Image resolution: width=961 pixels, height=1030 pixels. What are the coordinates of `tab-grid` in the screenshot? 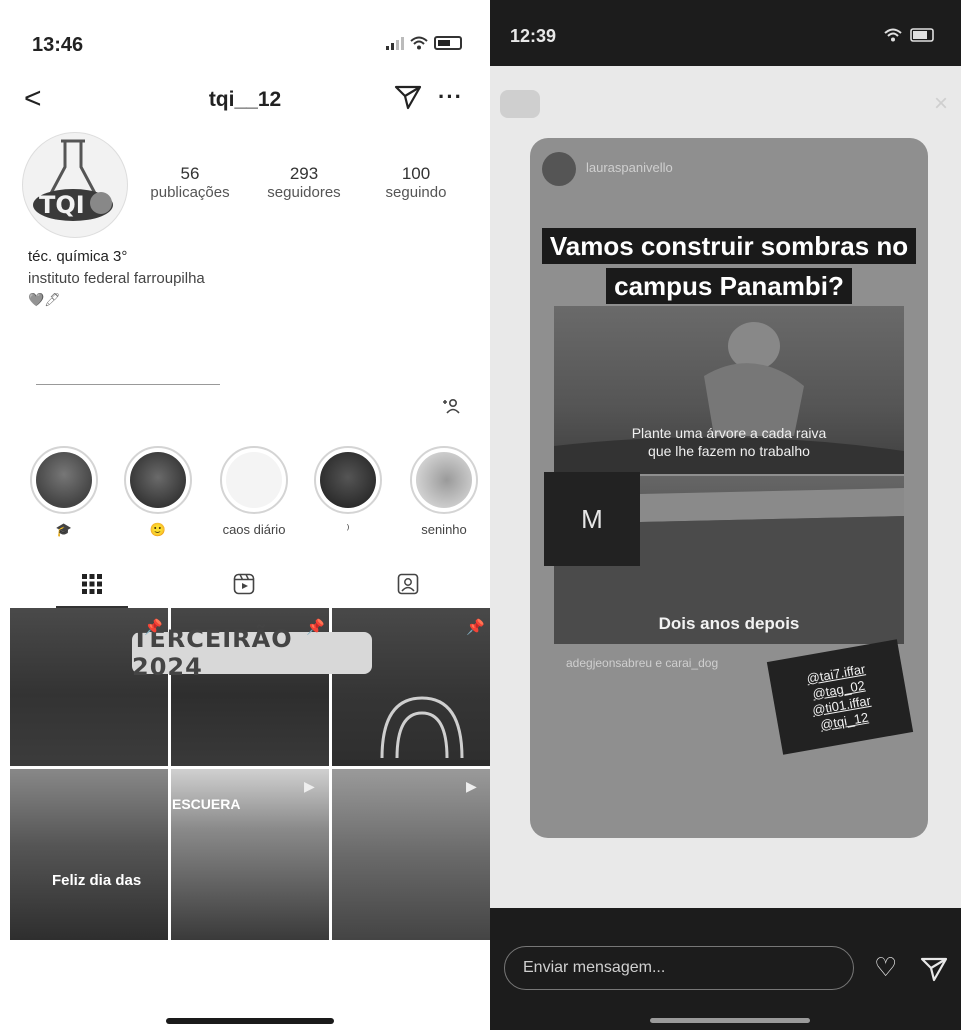 It's located at (92, 584).